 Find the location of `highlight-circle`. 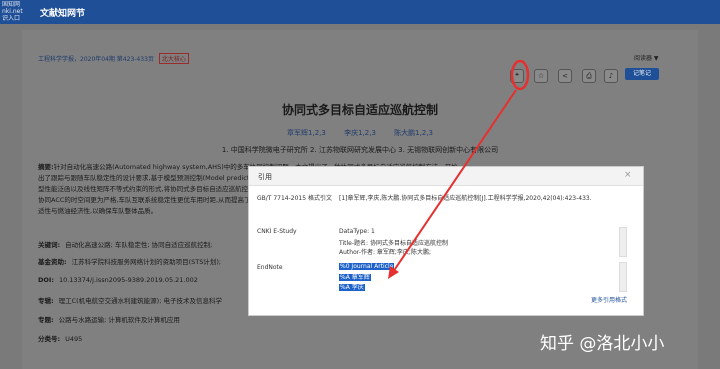

highlight-circle is located at coordinates (520, 75).